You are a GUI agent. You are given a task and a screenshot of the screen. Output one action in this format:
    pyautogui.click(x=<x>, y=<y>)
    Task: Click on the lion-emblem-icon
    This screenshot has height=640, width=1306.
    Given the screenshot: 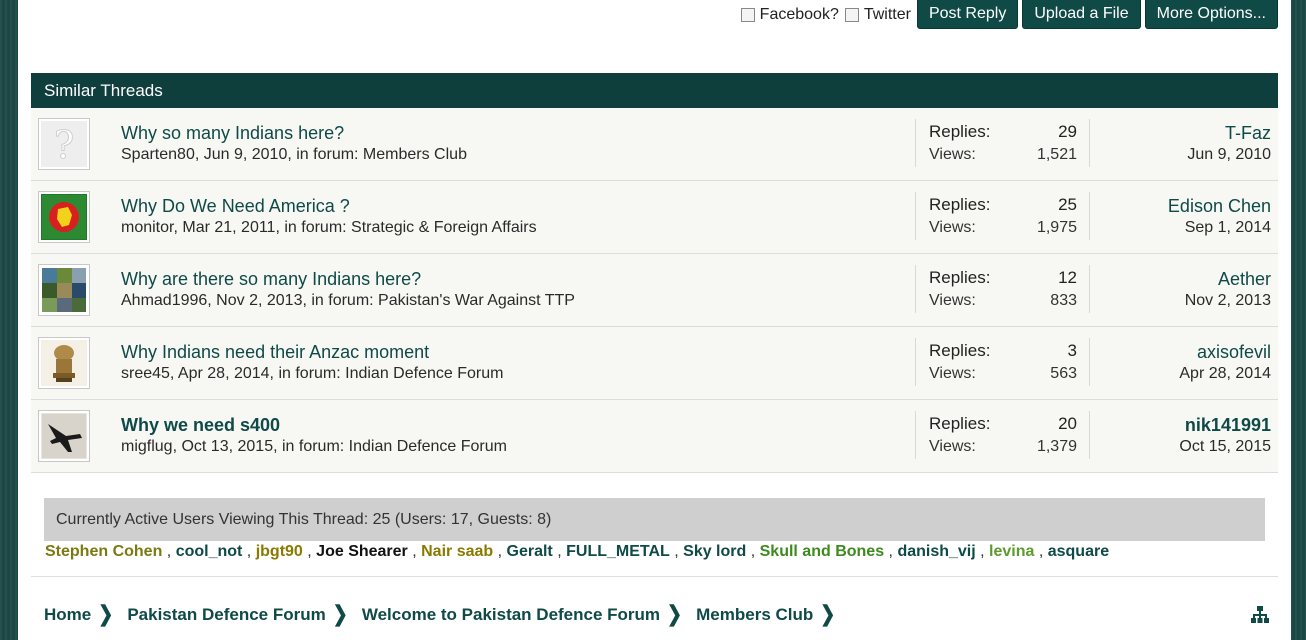 What is the action you would take?
    pyautogui.click(x=64, y=363)
    